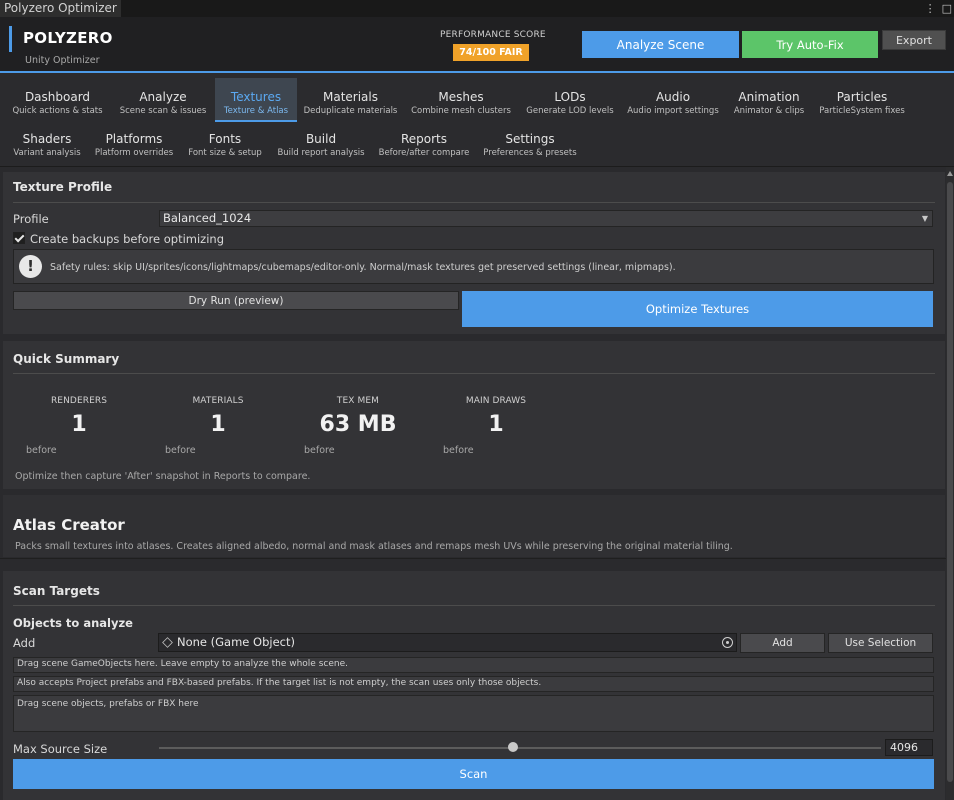 The width and height of the screenshot is (954, 800). Describe the element at coordinates (163, 100) in the screenshot. I see `tab-analyze: Analyze Scene scan & issues` at that location.